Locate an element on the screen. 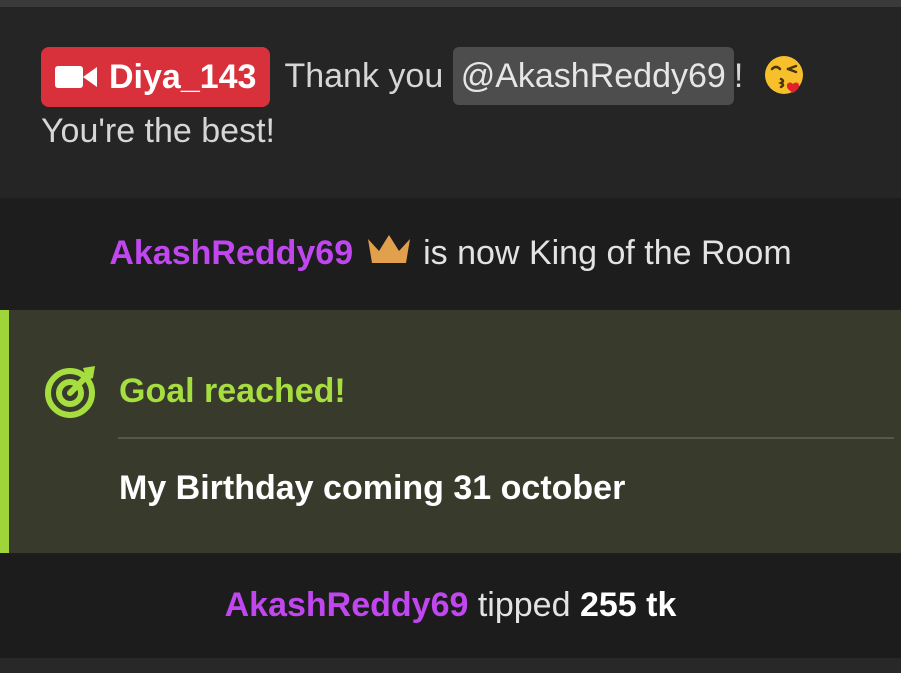 This screenshot has width=901, height=673. top-divider is located at coordinates (450, 3).